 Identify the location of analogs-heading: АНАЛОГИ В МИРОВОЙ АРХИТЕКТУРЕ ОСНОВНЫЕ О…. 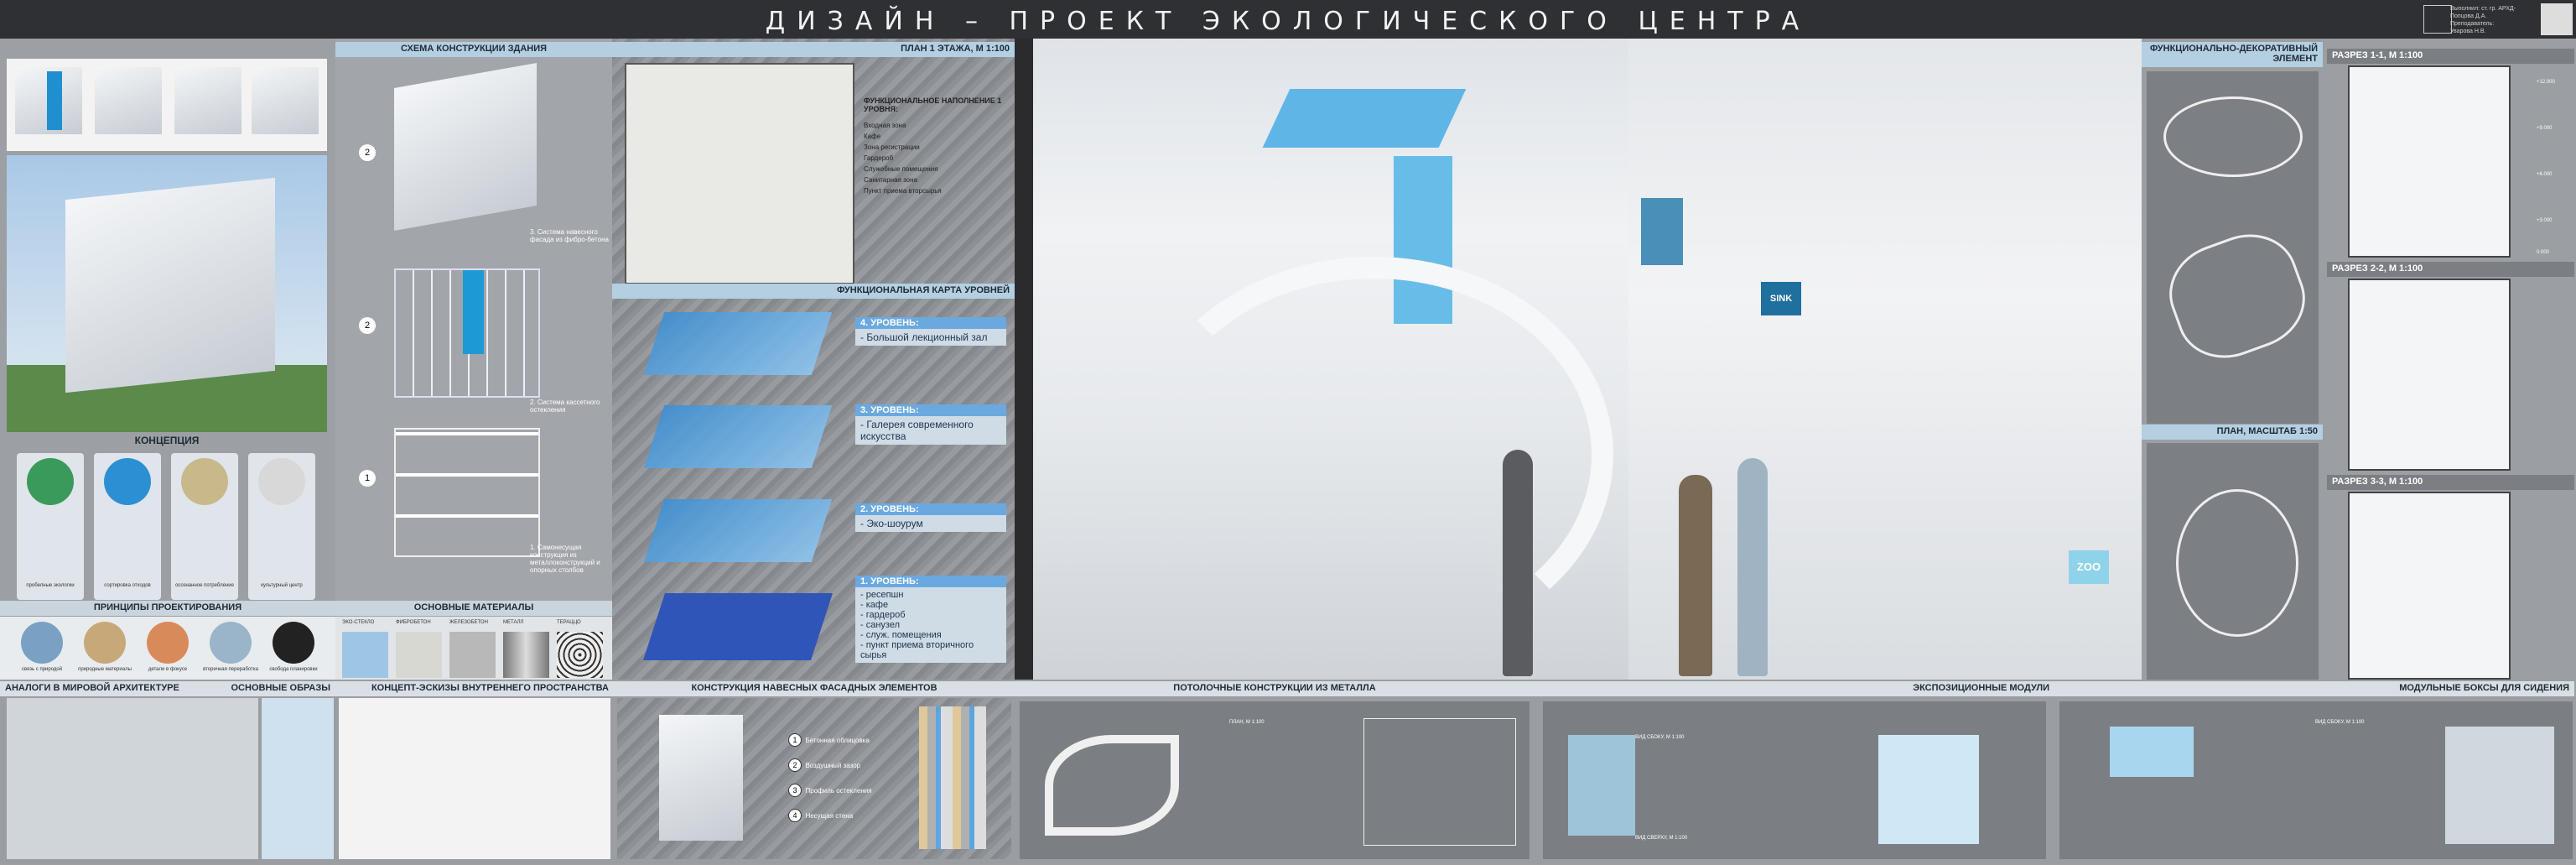
(167, 689).